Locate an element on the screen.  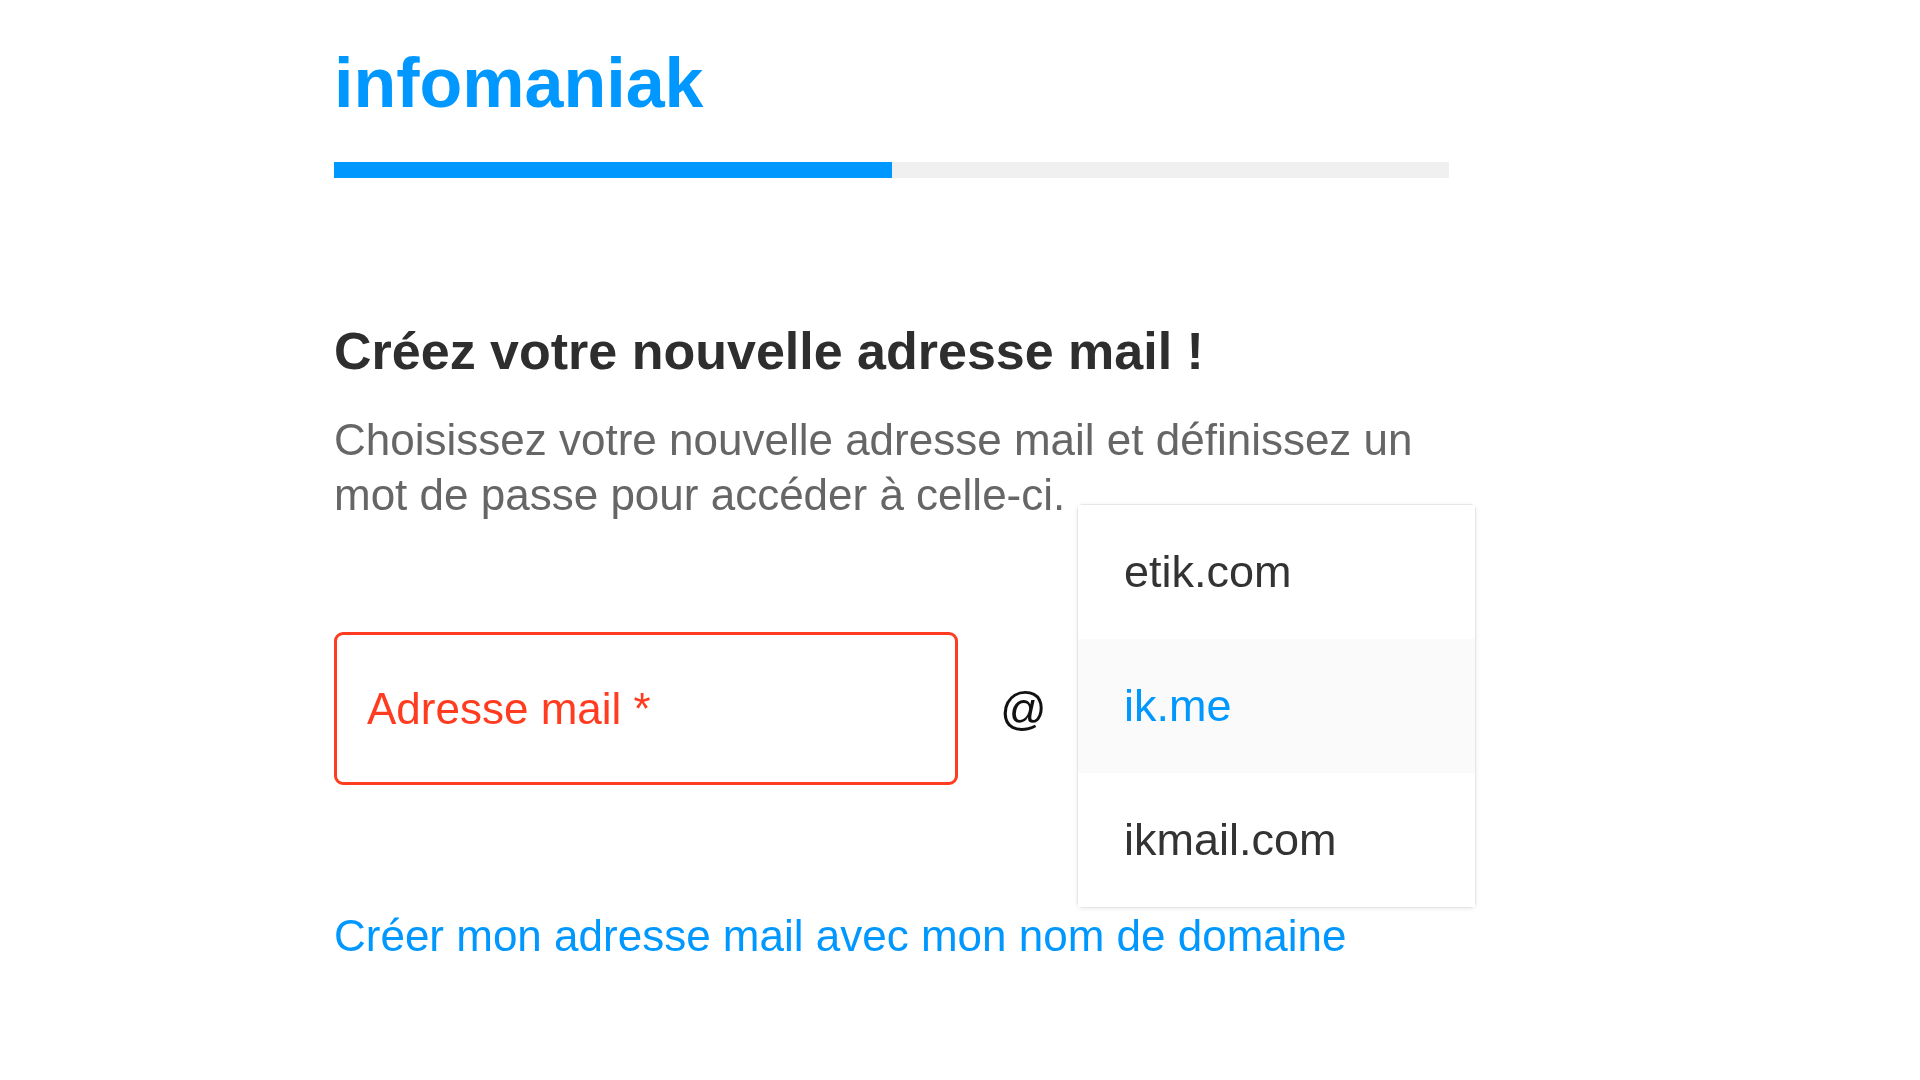
brand-logo: infomaniak is located at coordinates (519, 83).